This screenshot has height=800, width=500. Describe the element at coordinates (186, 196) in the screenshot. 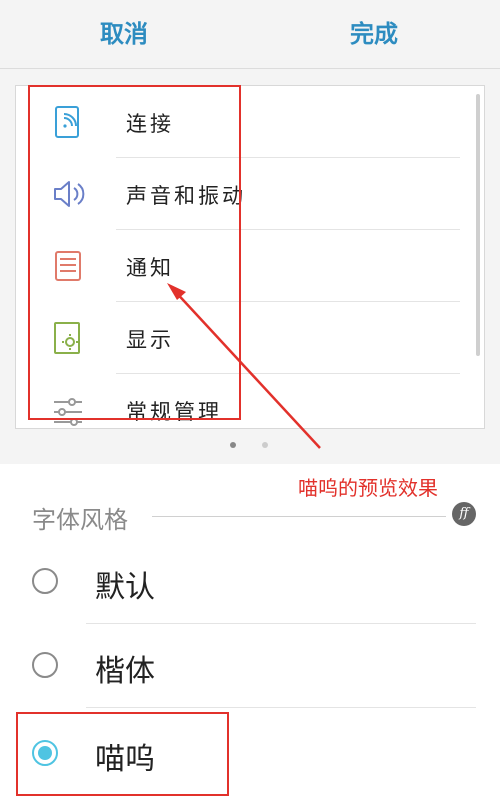

I see `preview-item-label: 声音和振动` at that location.